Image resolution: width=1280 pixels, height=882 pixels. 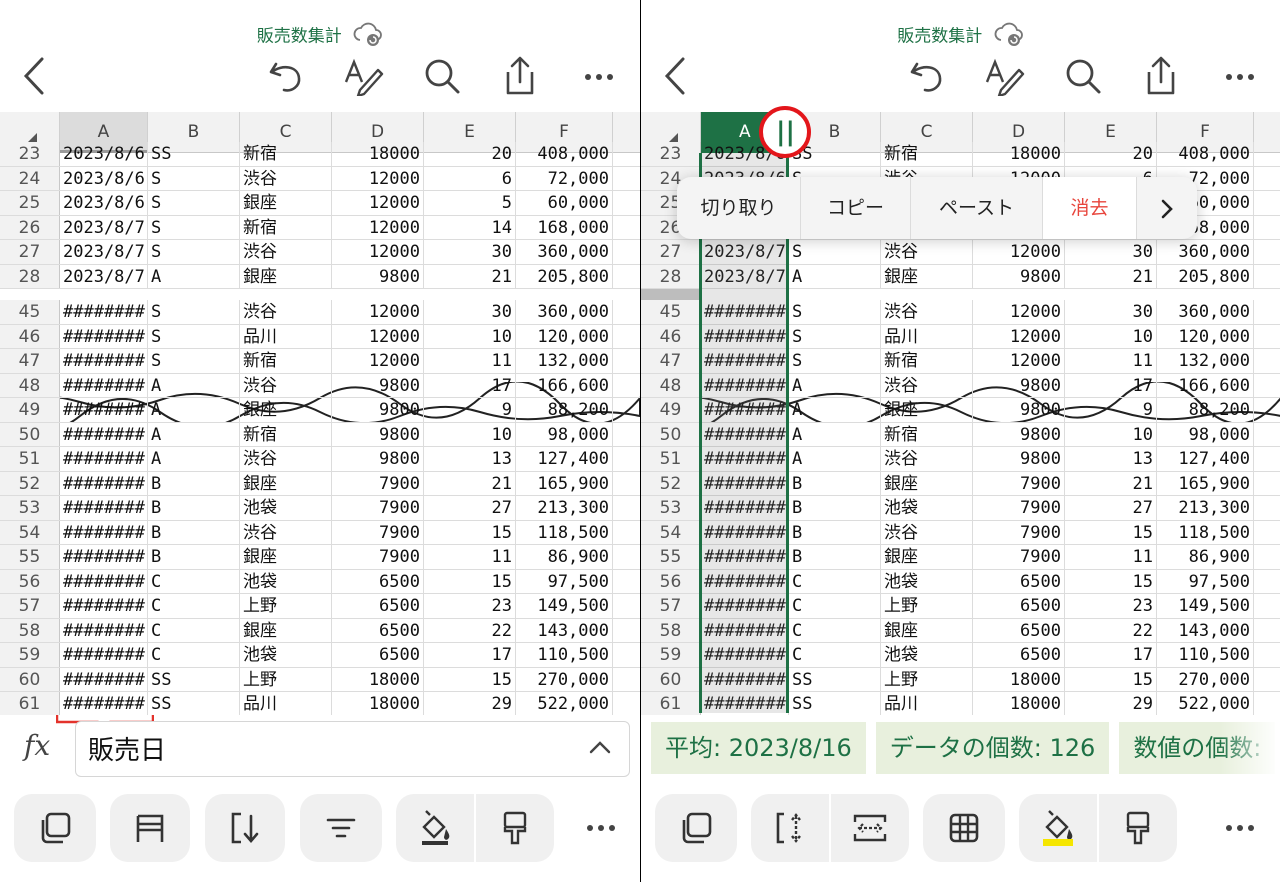 I want to click on cell-price: 7900, so click(x=378, y=508).